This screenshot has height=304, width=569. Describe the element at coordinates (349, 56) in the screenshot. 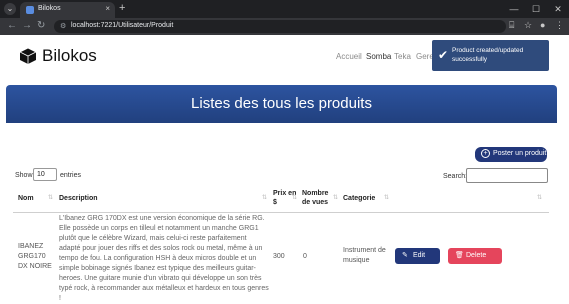

I see `nav-link-accueil: Accueil` at that location.